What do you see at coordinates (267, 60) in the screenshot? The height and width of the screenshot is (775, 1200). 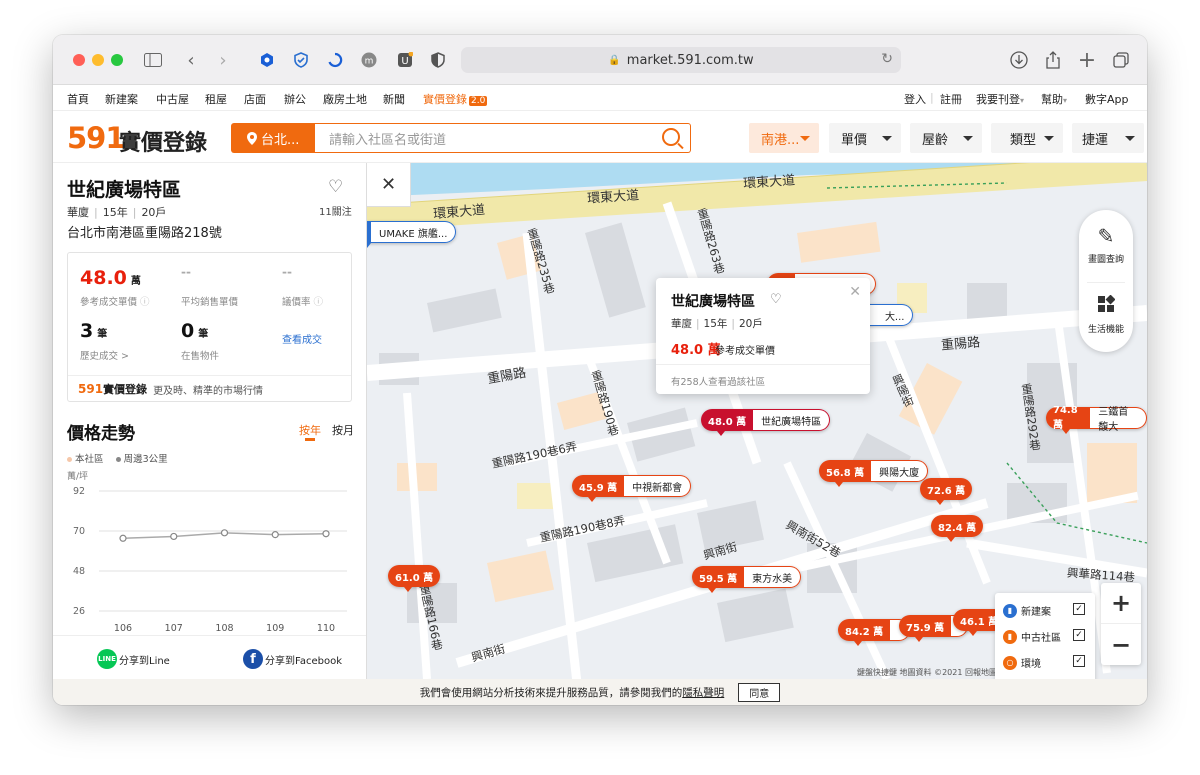 I see `extension-hex-icon` at bounding box center [267, 60].